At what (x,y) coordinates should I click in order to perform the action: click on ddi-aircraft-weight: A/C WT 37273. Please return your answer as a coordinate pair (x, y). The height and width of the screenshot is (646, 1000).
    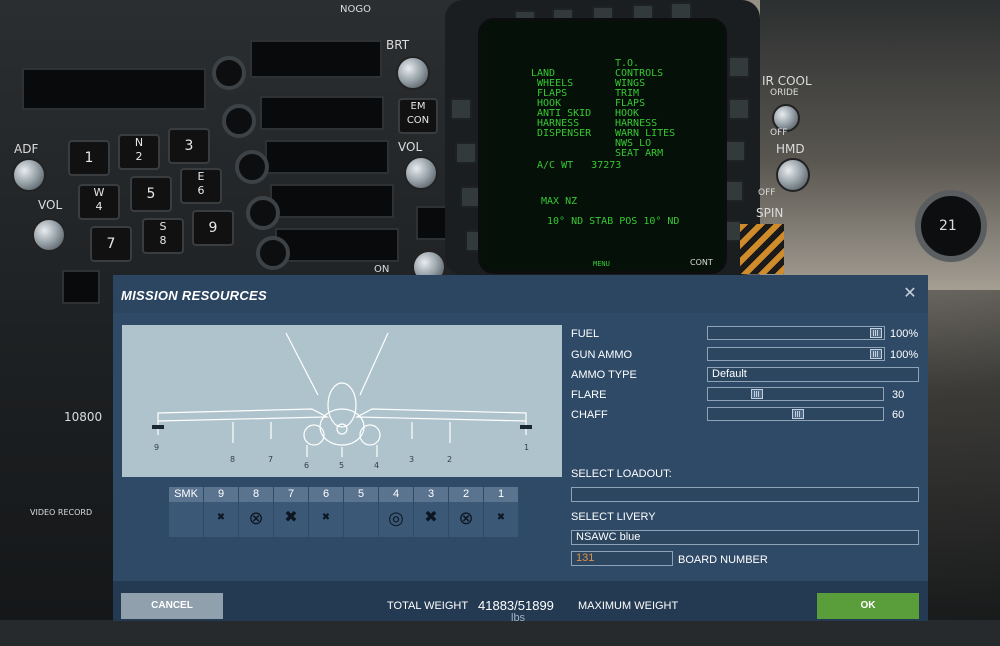
    Looking at the image, I should click on (579, 165).